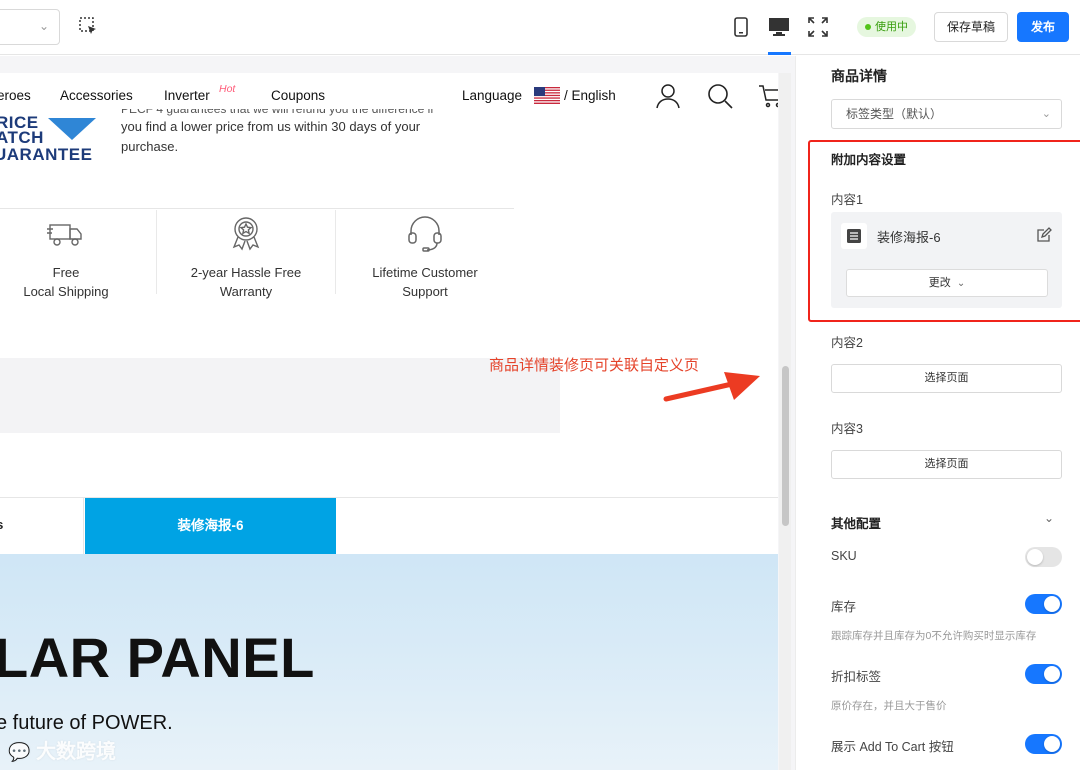 The image size is (1080, 770). Describe the element at coordinates (590, 95) in the screenshot. I see `language-value: / English` at that location.